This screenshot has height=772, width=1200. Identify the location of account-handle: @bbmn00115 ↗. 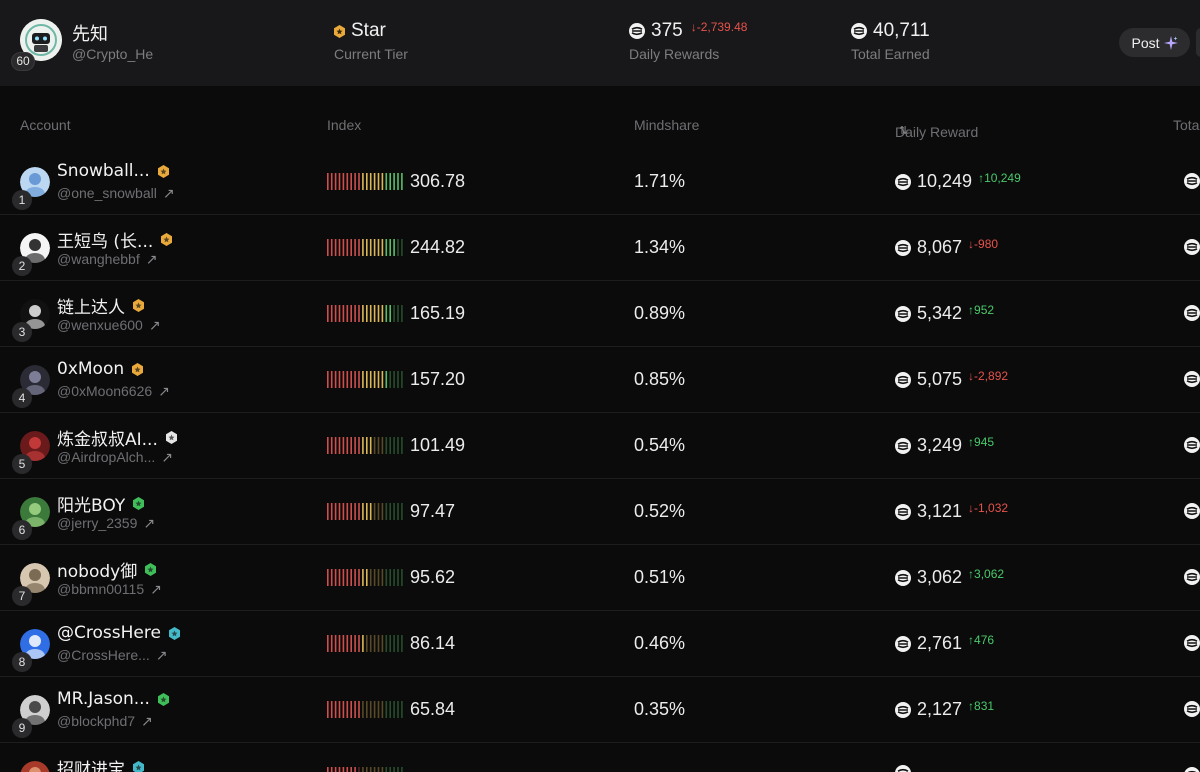
(109, 589).